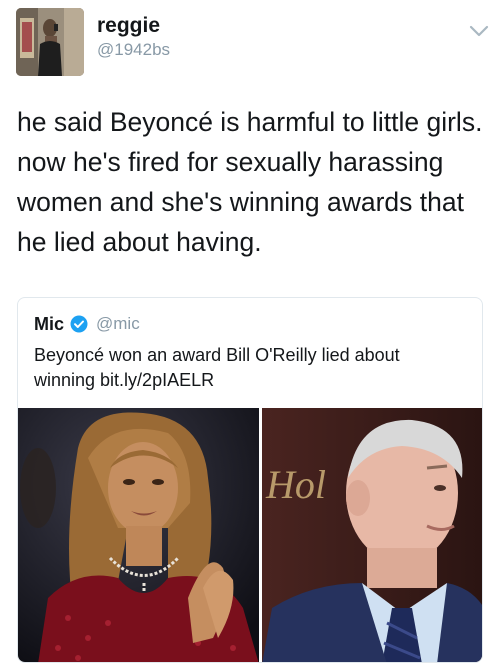  Describe the element at coordinates (240, 202) in the screenshot. I see `tweet-line: women and she's winning awards that` at that location.